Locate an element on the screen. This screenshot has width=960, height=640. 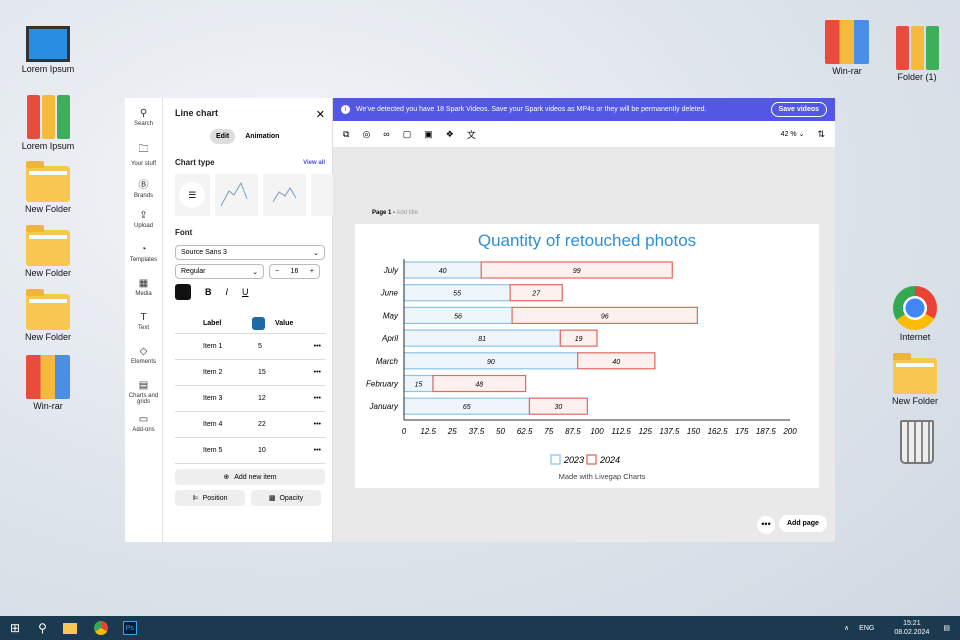
rail-item: 🗀 Your stuff is located at coordinates (143, 149).